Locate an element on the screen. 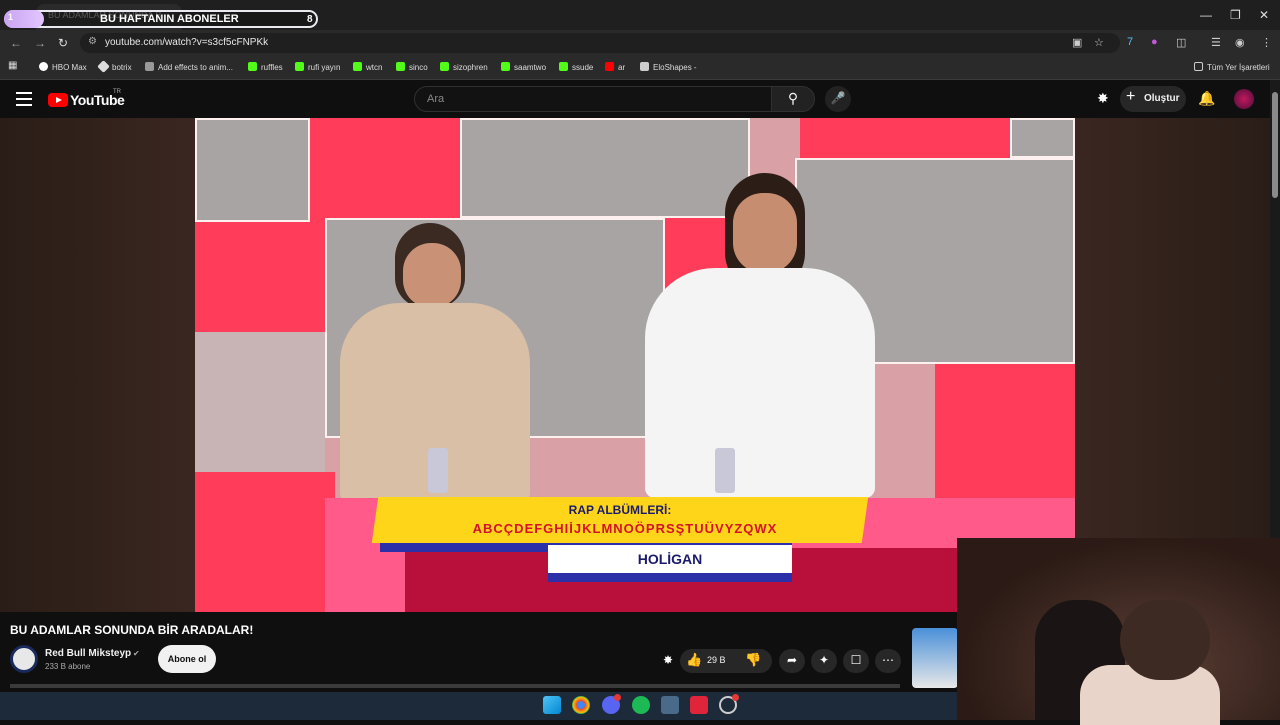 This screenshot has height=725, width=1280. botrix-icon is located at coordinates (103, 66).